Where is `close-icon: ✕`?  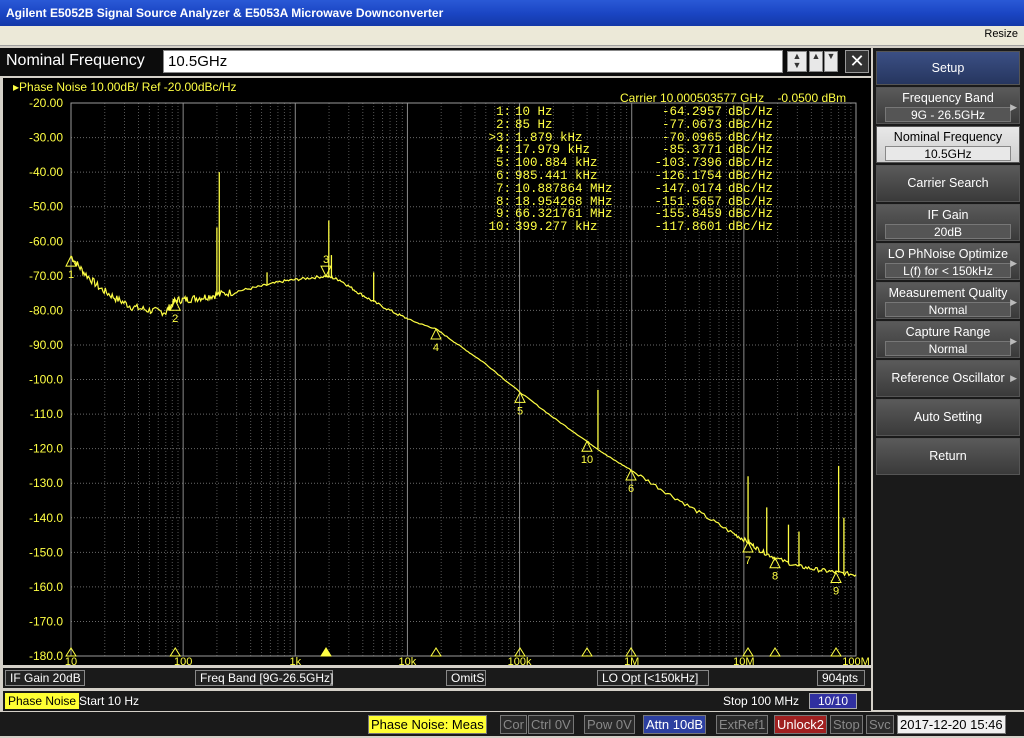 close-icon: ✕ is located at coordinates (857, 61).